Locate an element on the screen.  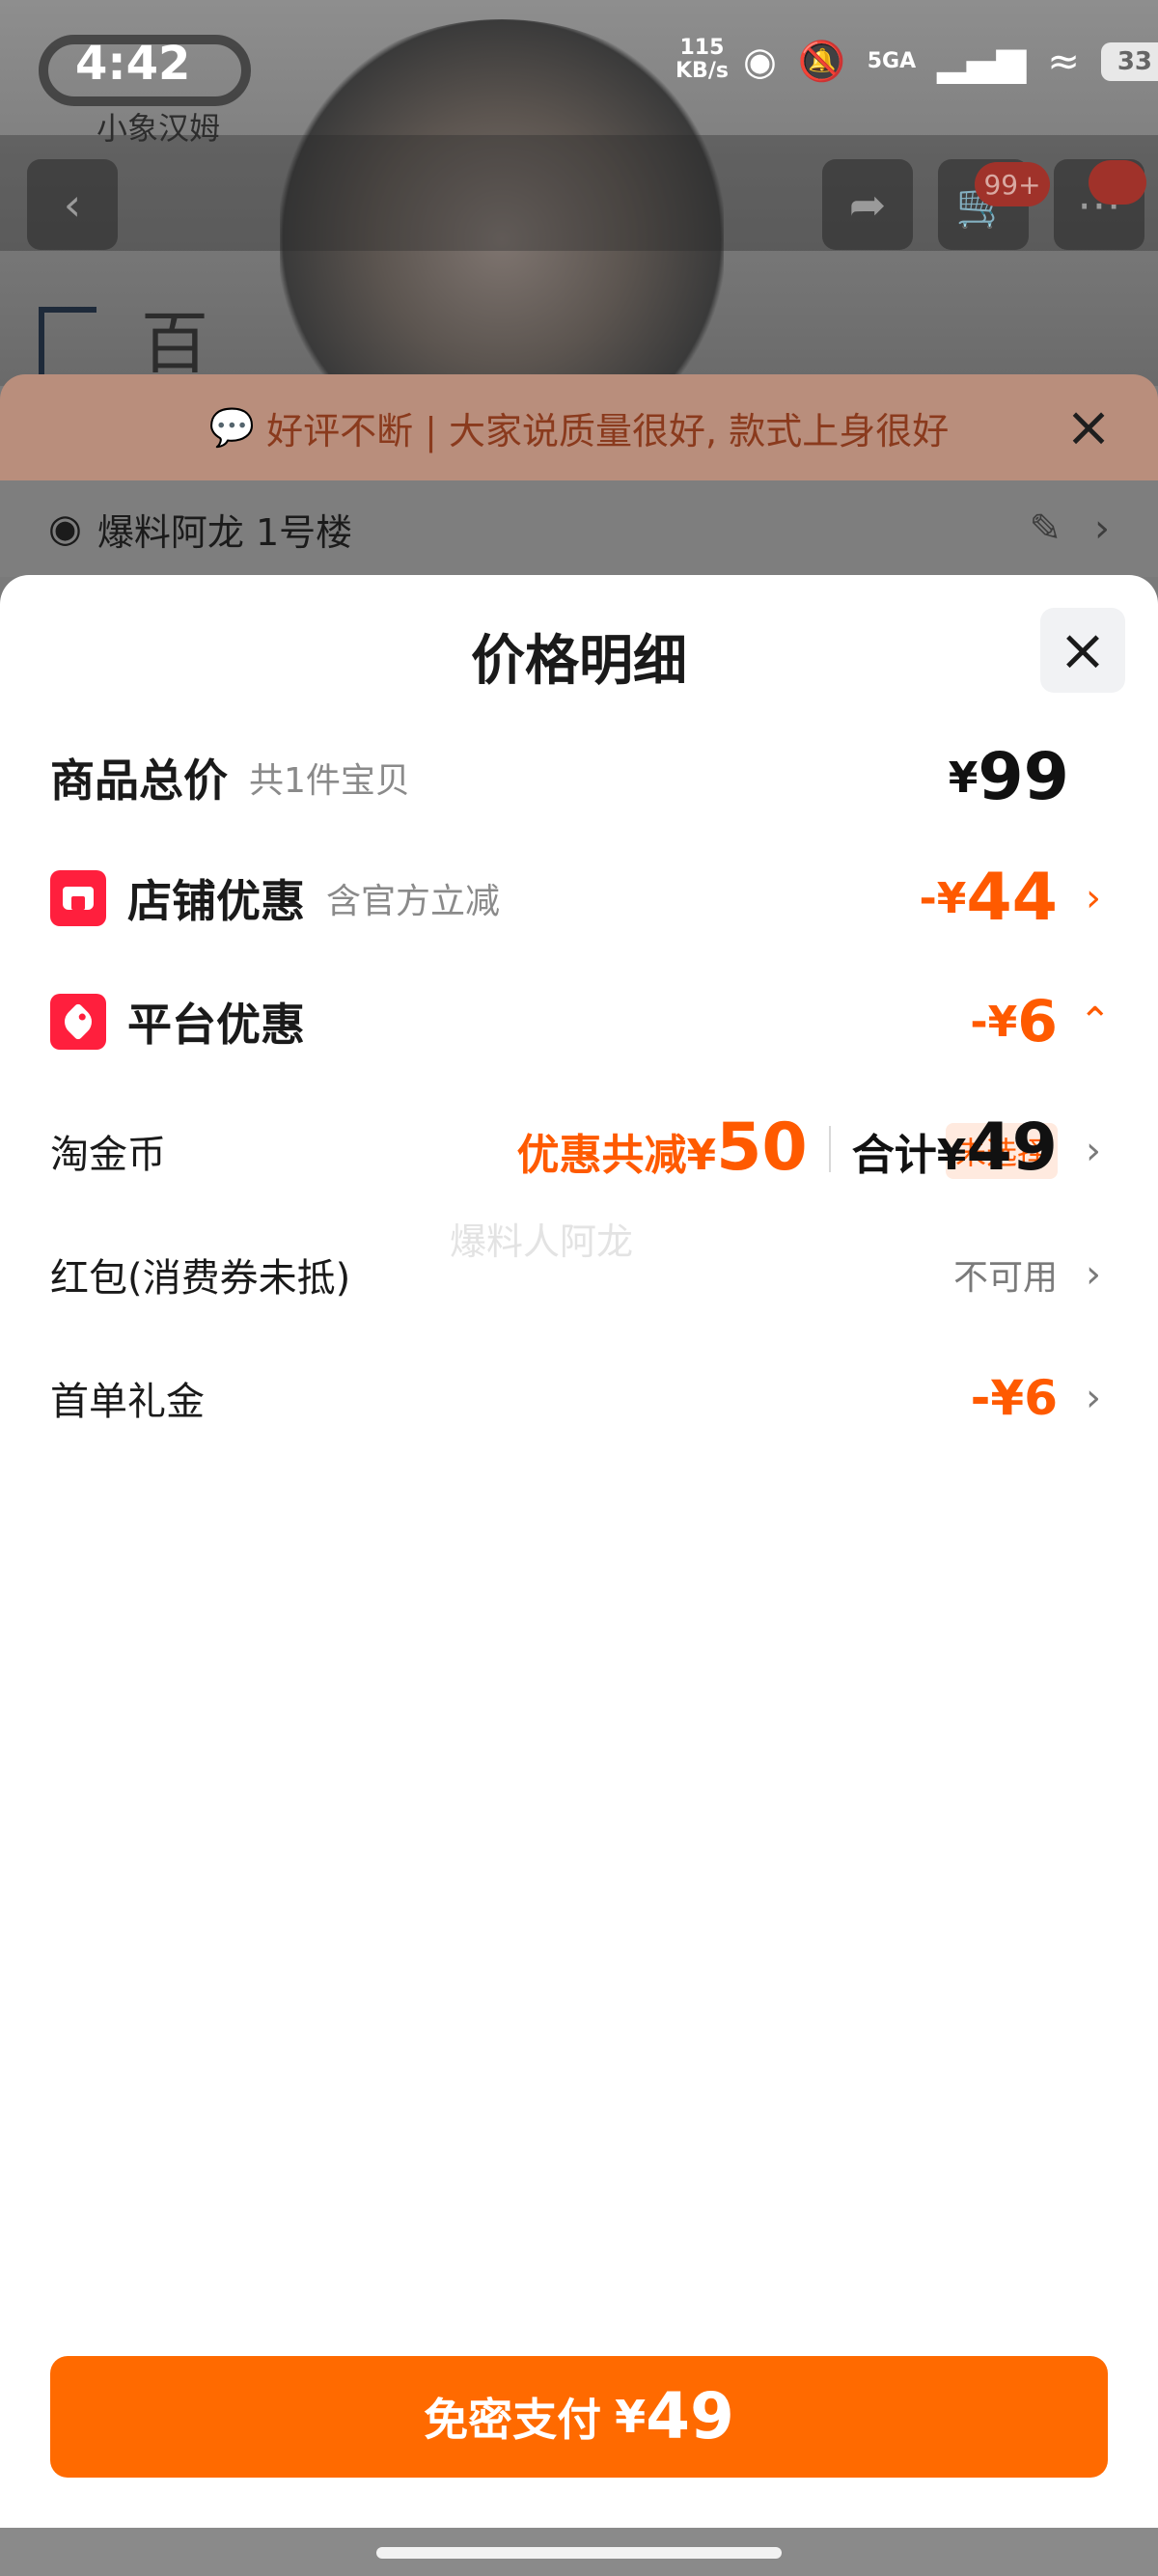
sheet-close-button: × is located at coordinates (1082, 650).